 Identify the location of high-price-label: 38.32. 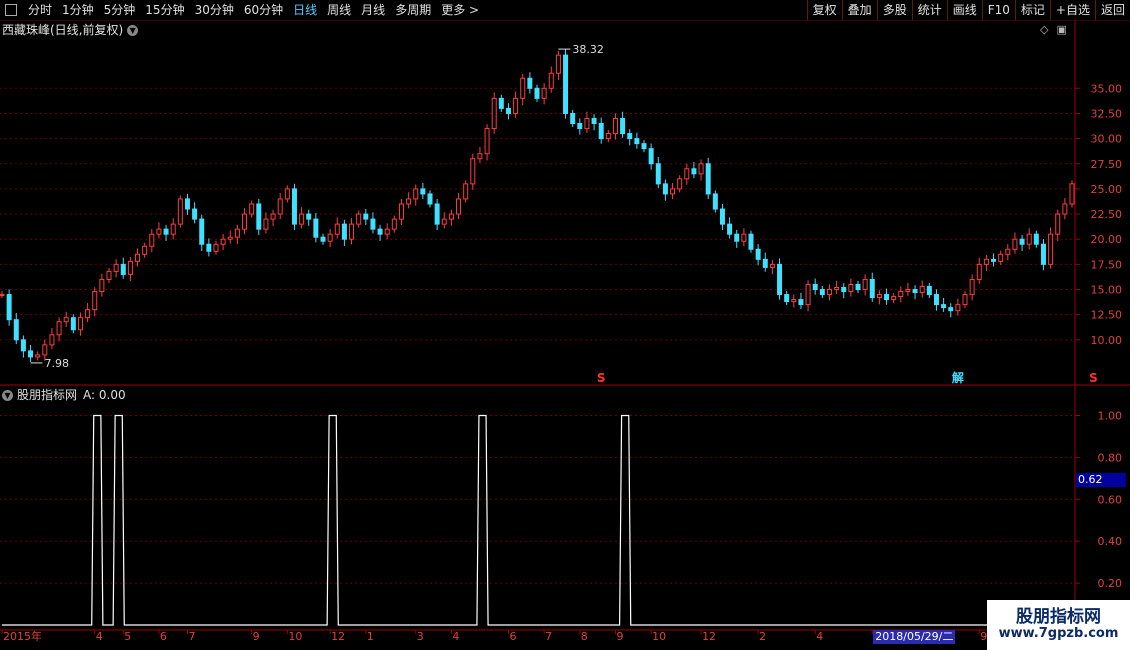
(588, 49).